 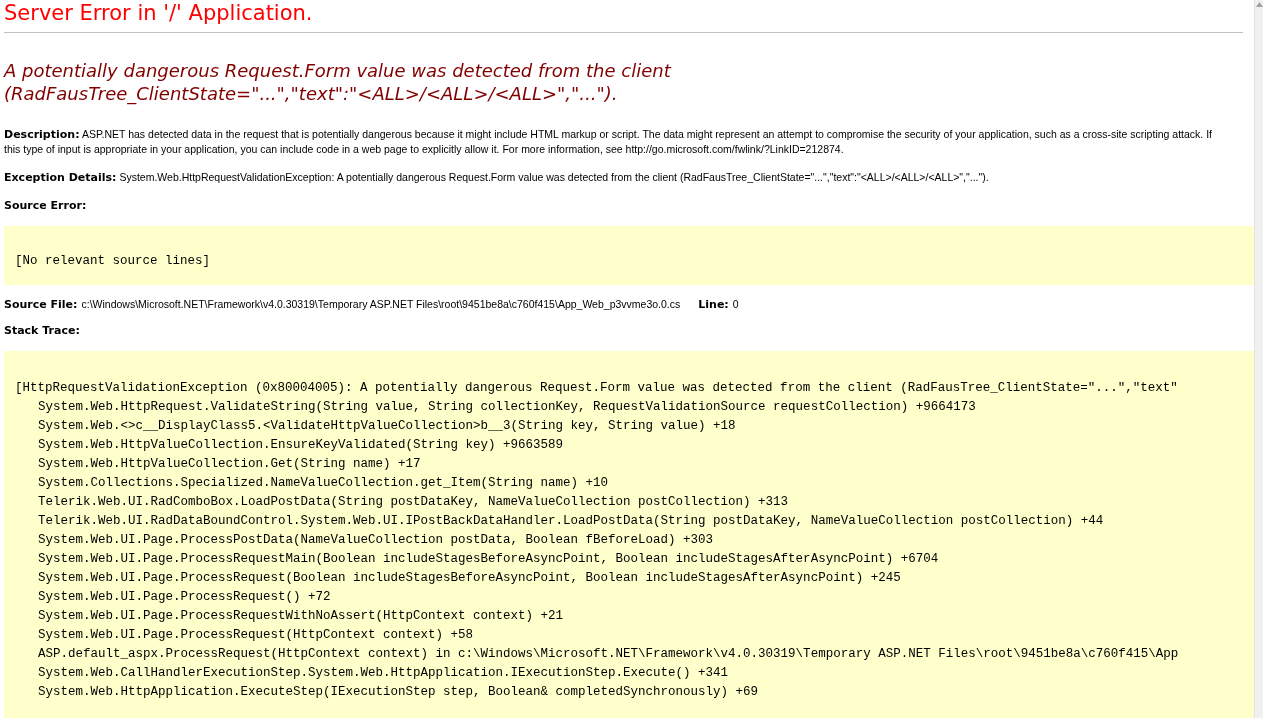 I want to click on code-line: [No relevant source lines], so click(x=113, y=261).